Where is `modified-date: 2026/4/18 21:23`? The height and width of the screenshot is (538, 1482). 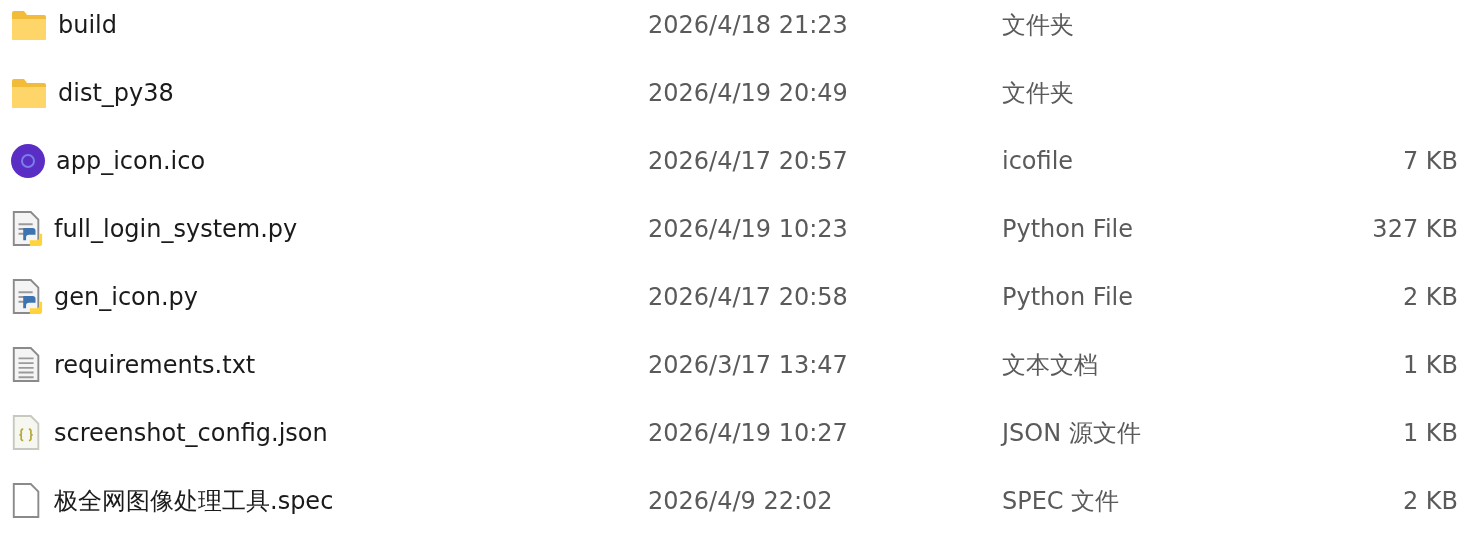
modified-date: 2026/4/18 21:23 is located at coordinates (748, 25).